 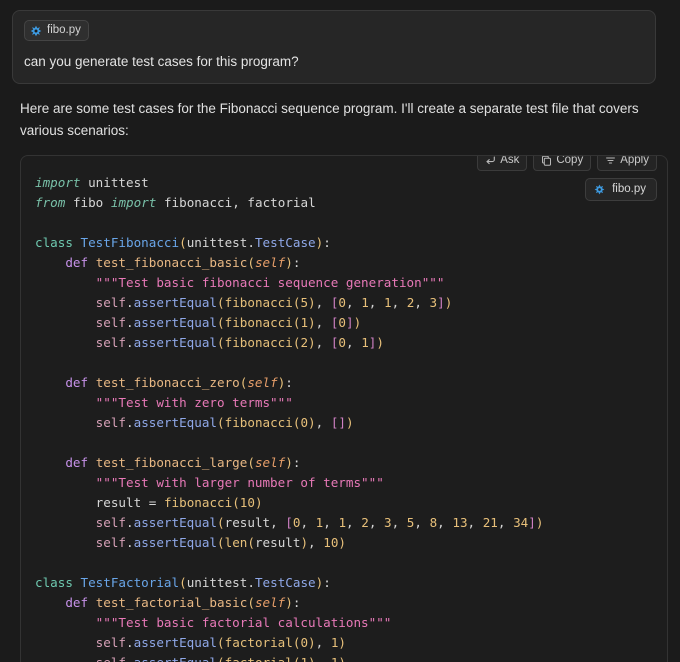 I want to click on copy-button: Copy, so click(x=562, y=163).